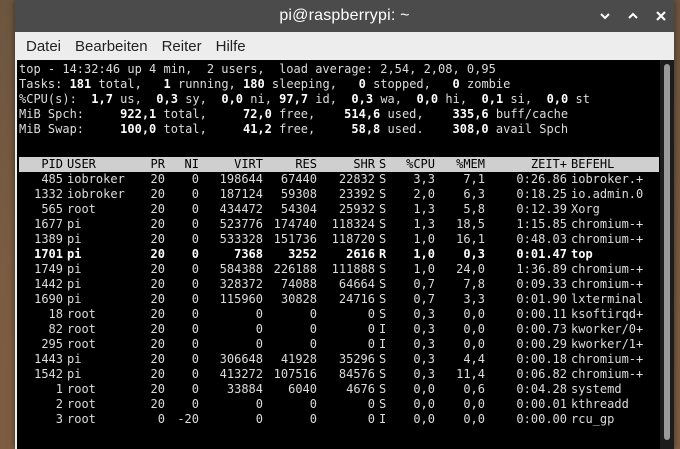  What do you see at coordinates (470, 374) in the screenshot?
I see `cell-mem: 11,4` at bounding box center [470, 374].